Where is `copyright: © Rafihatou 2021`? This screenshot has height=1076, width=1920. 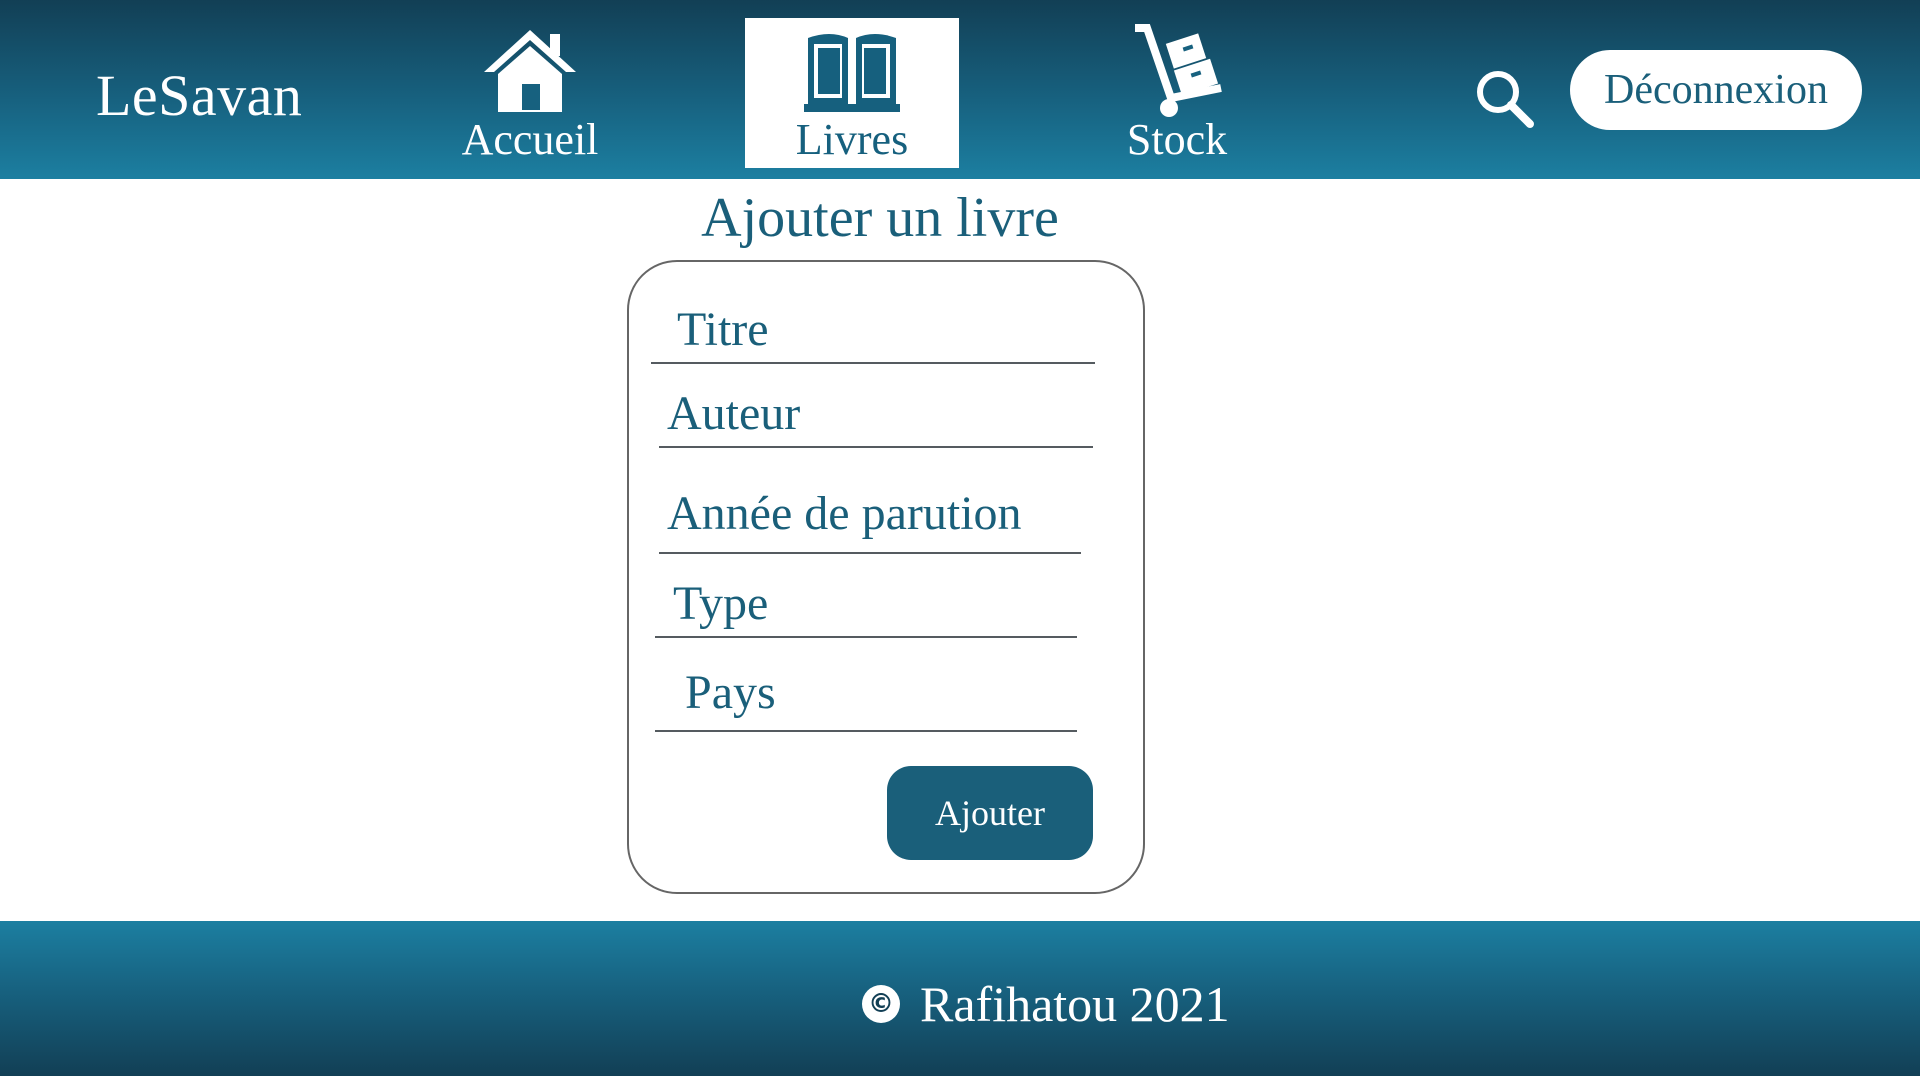
copyright: © Rafihatou 2021 is located at coordinates (1046, 1004).